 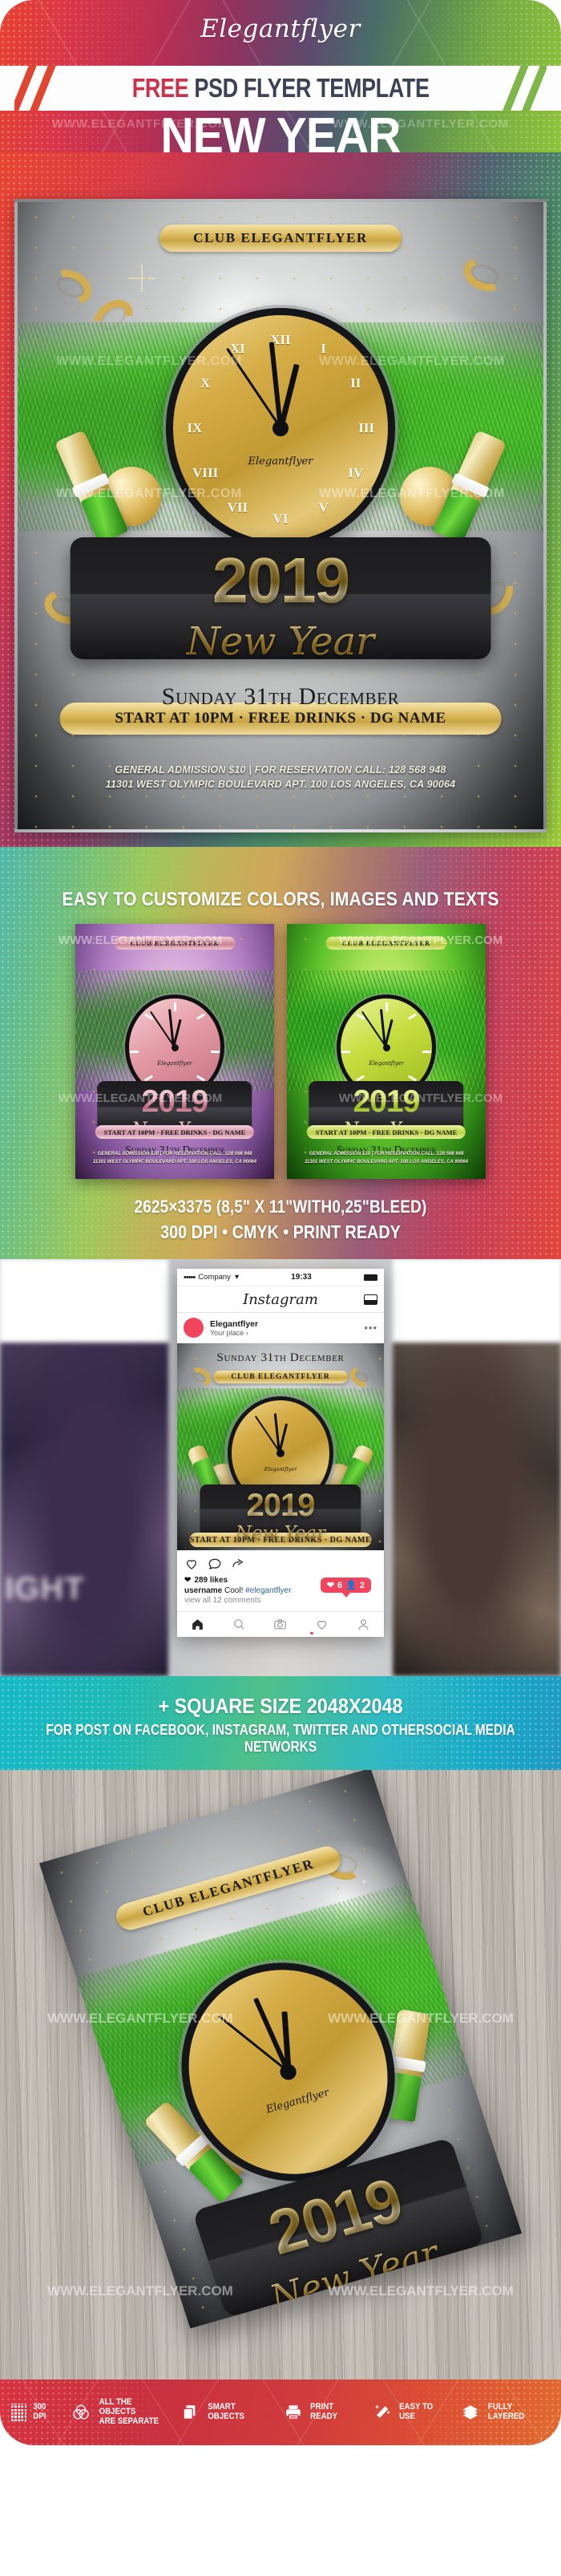 I want to click on spec-print: 300 DPI • CMYK • PRINT READY, so click(x=280, y=1231).